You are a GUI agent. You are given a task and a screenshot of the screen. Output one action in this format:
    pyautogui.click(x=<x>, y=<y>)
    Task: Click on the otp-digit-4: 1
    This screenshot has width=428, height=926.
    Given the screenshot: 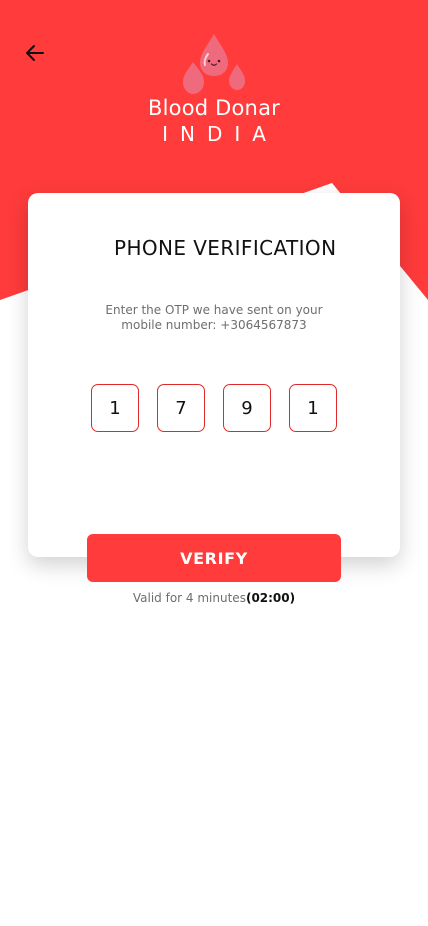 What is the action you would take?
    pyautogui.click(x=313, y=408)
    